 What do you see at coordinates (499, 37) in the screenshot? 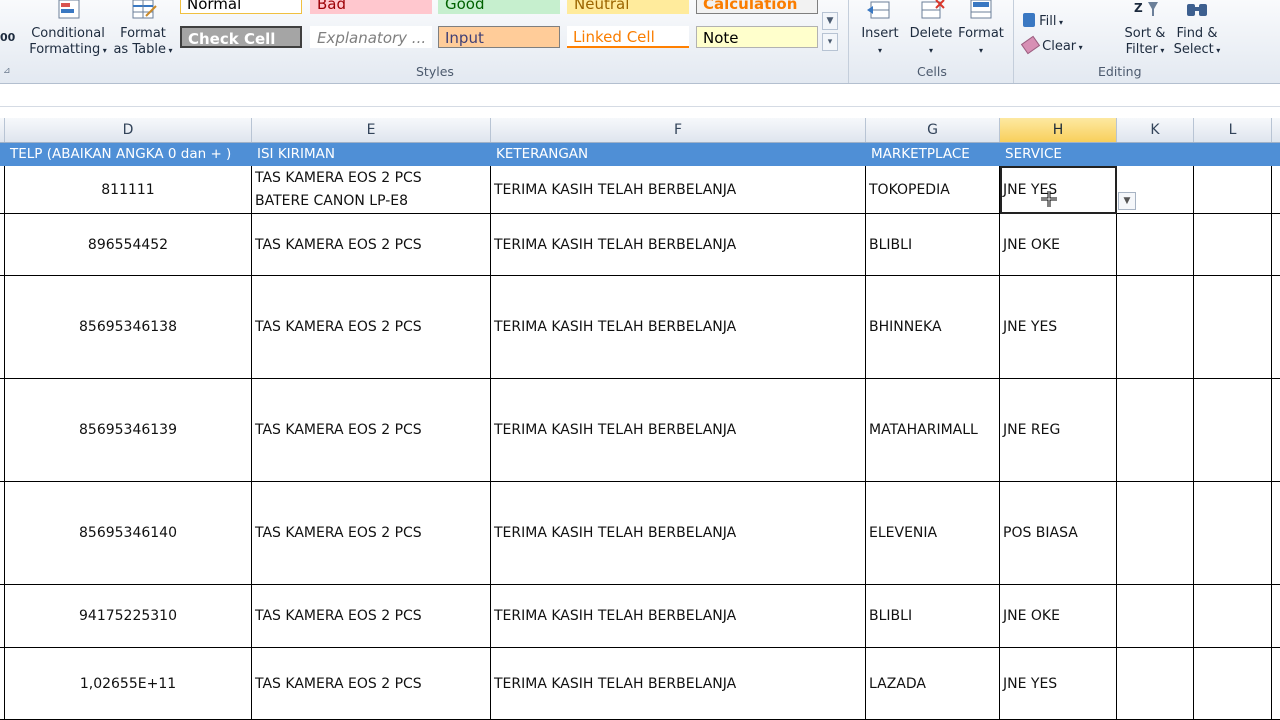
I see `cell-style-input: Input` at bounding box center [499, 37].